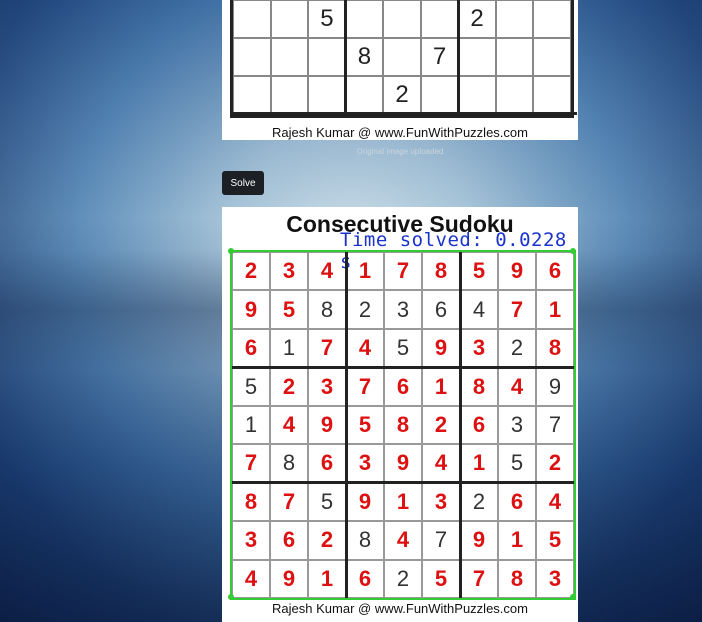 The image size is (702, 622). What do you see at coordinates (243, 183) in the screenshot?
I see `solve-button: Solve` at bounding box center [243, 183].